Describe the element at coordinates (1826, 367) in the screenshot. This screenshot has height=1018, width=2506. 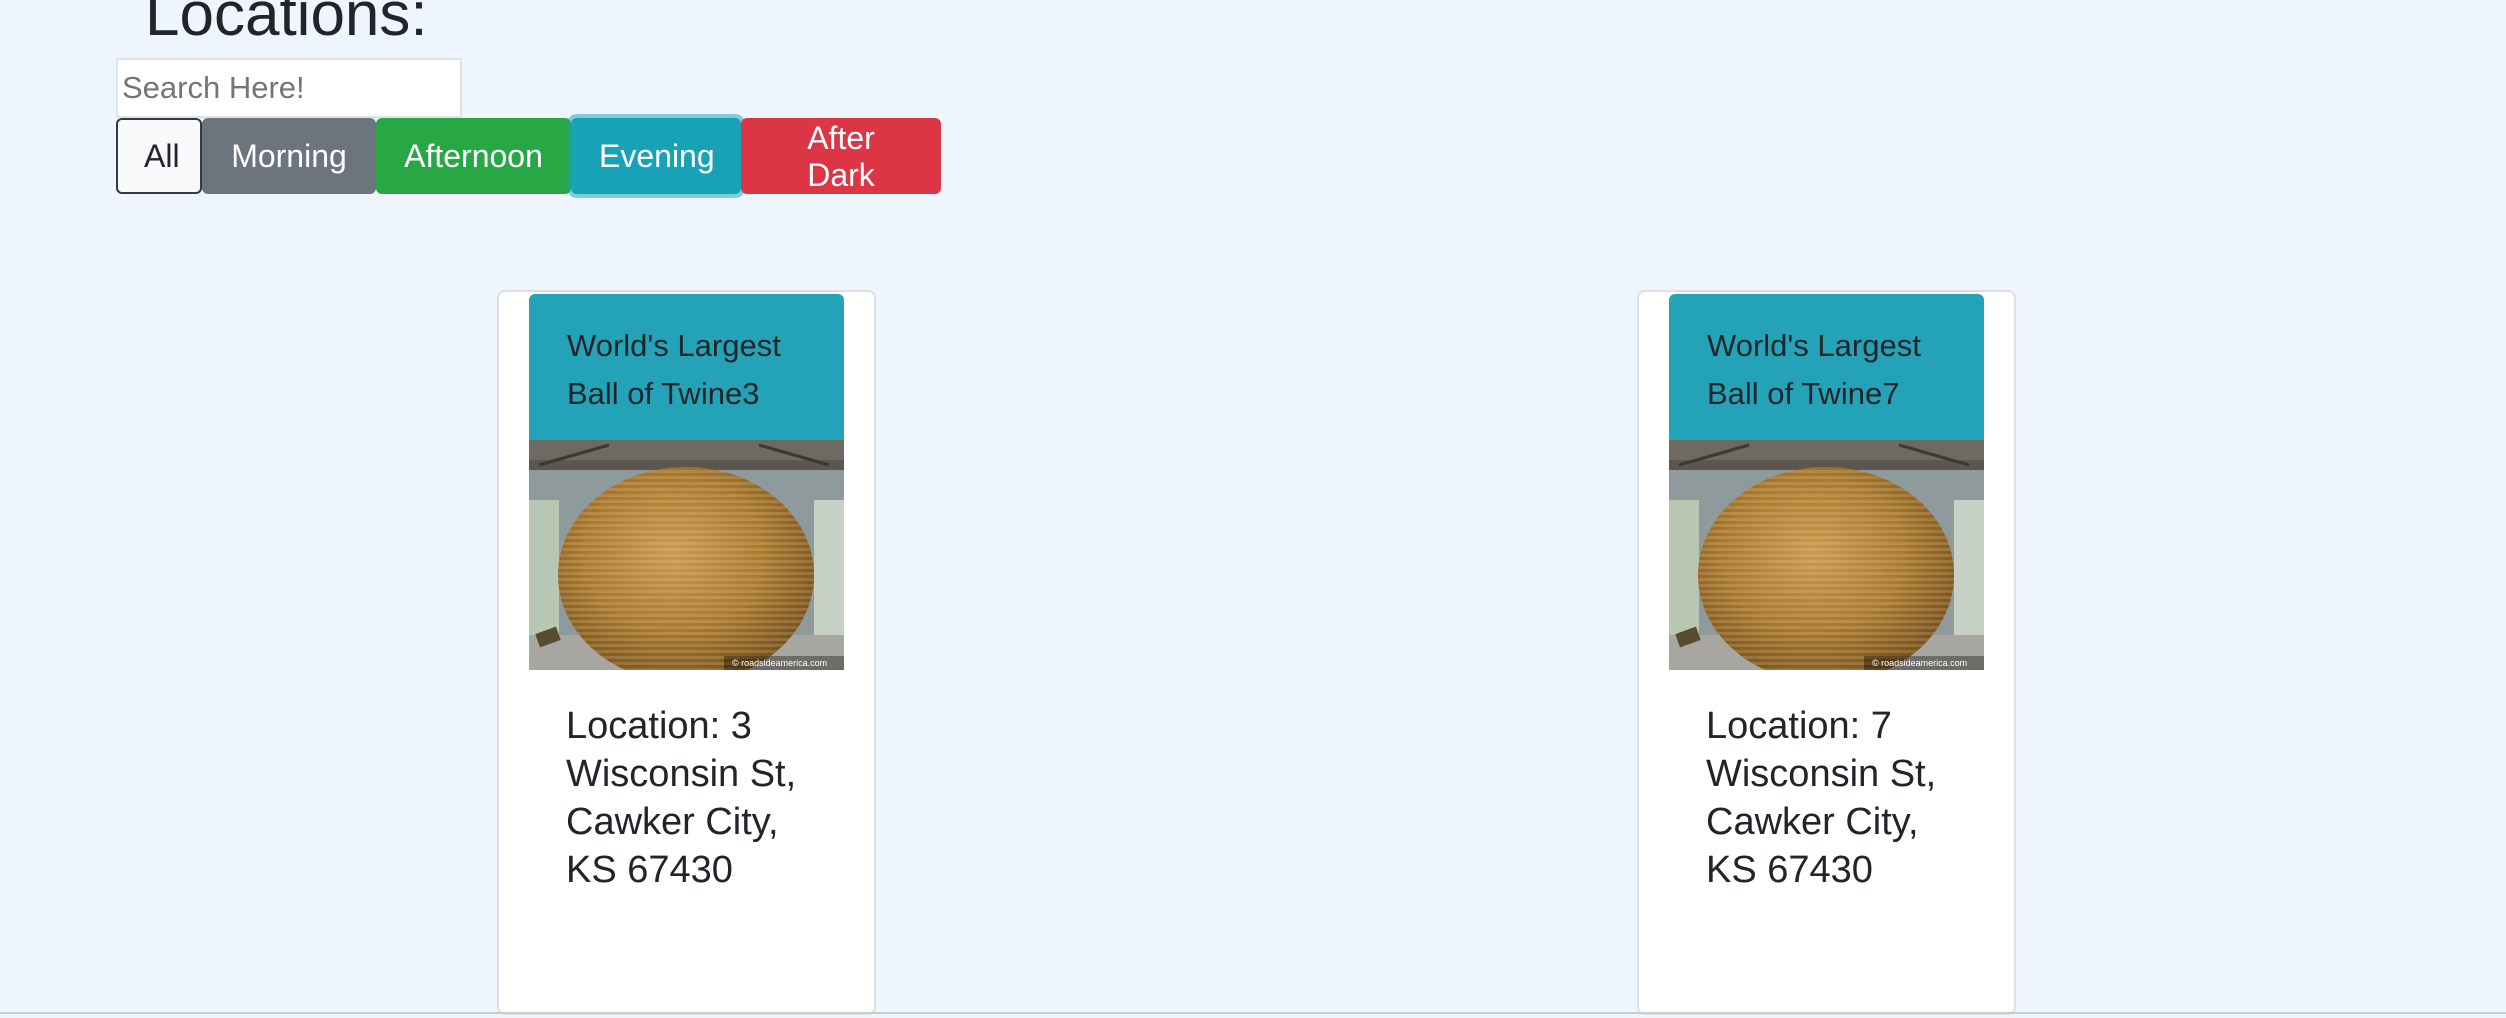
I see `card-title: World's Largest Ball of Twine7` at that location.